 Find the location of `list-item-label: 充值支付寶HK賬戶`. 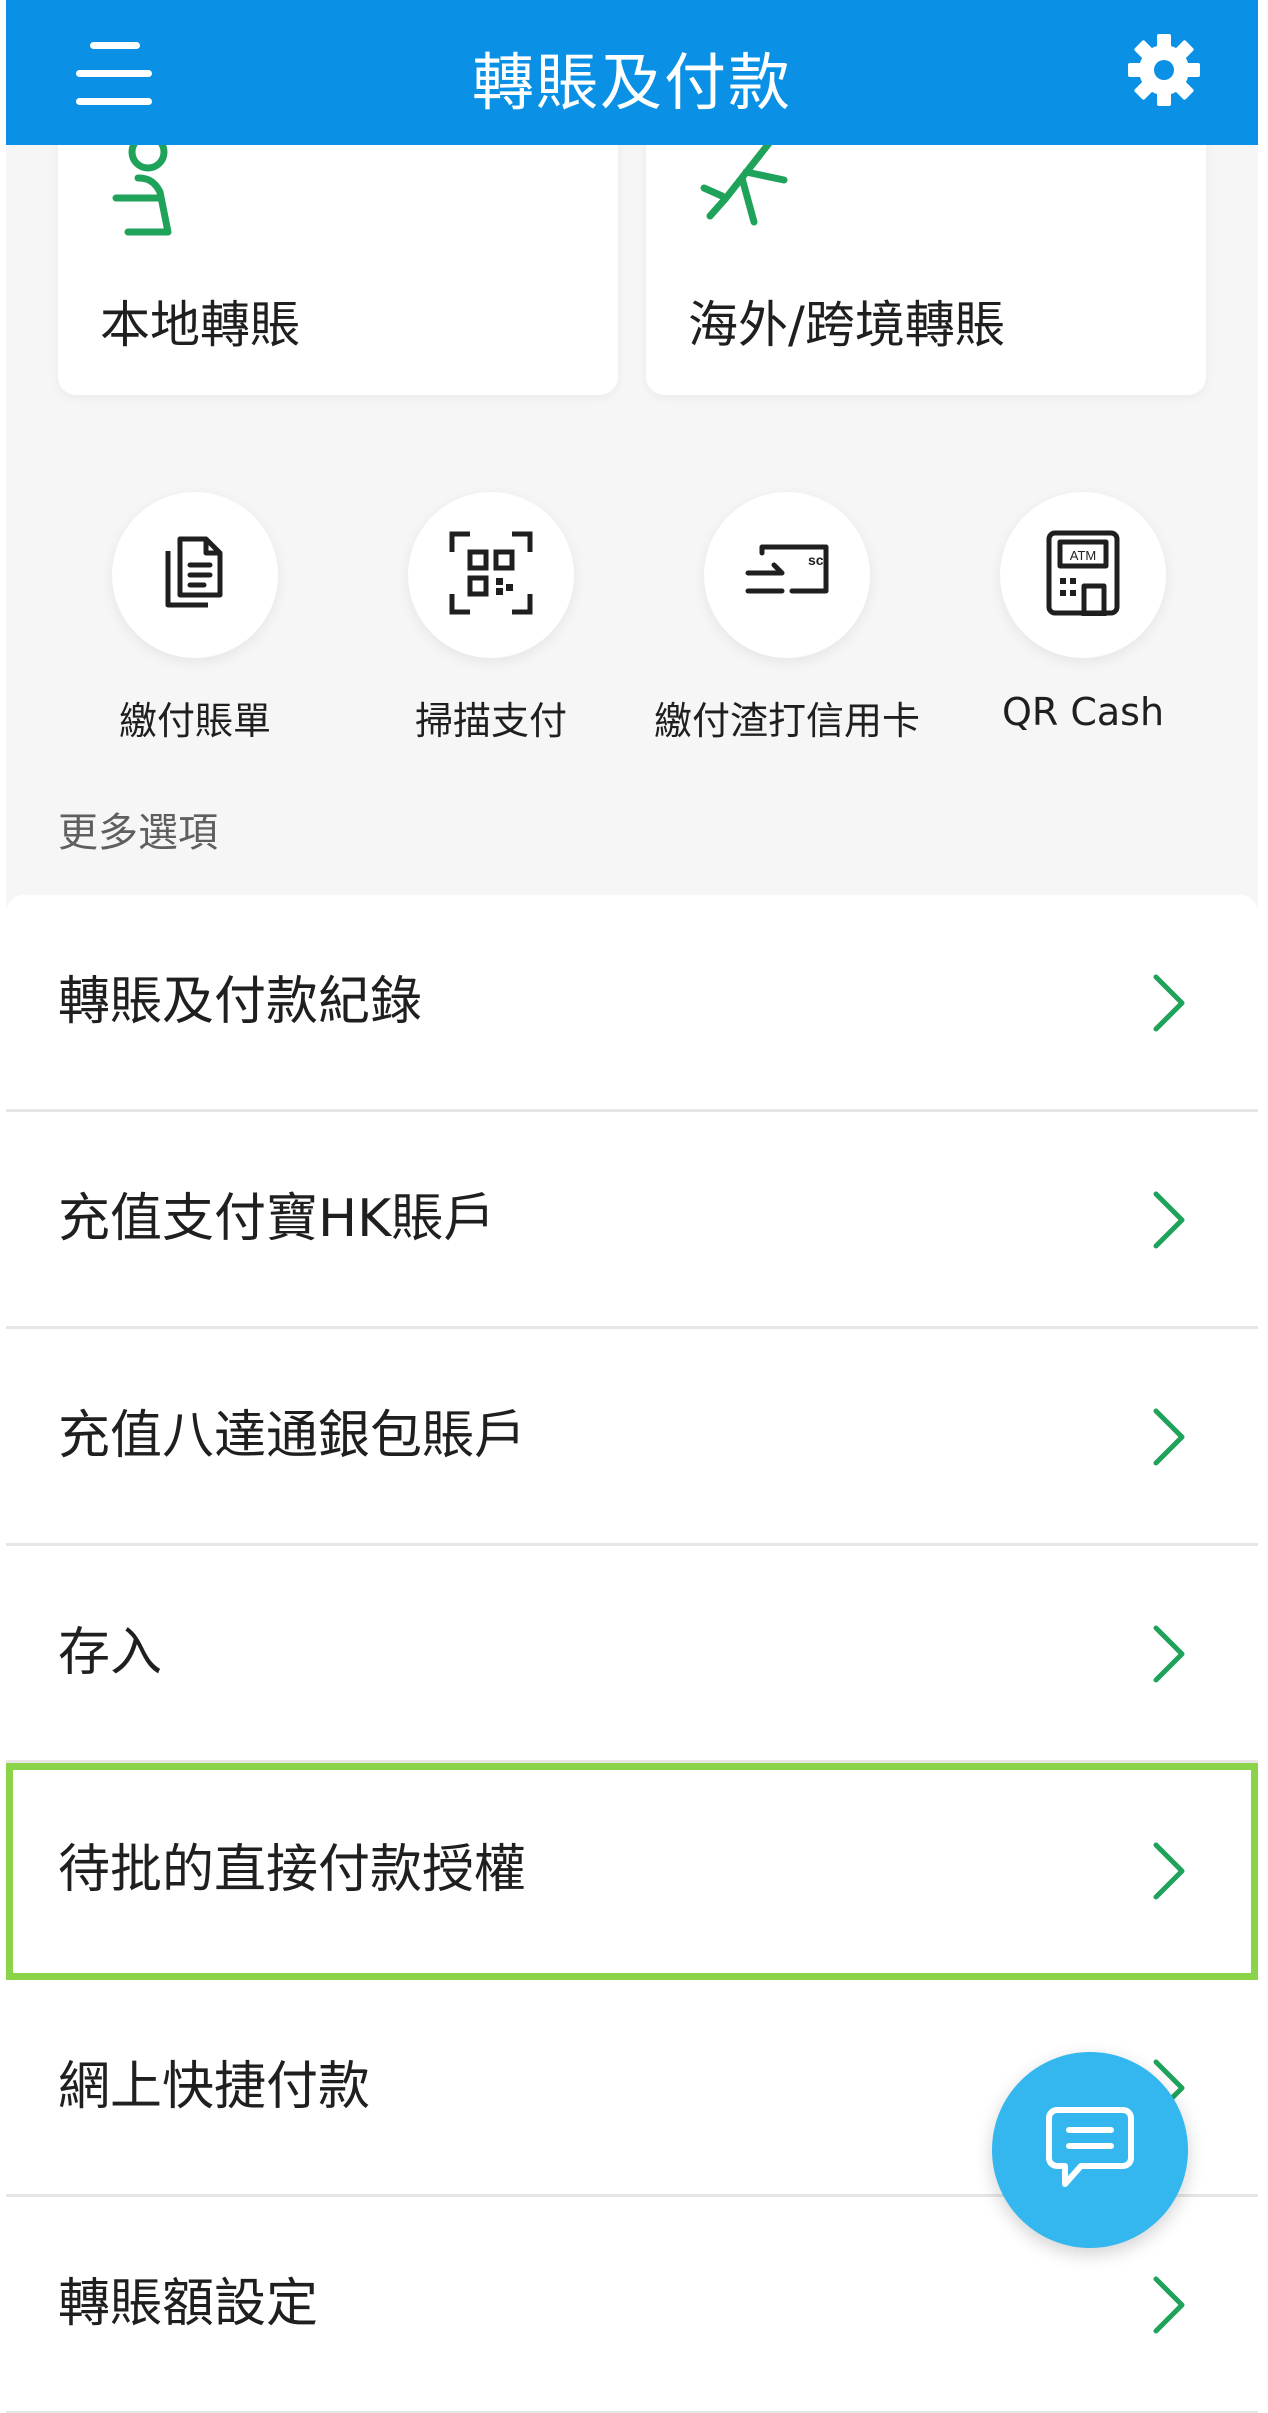

list-item-label: 充值支付寶HK賬戶 is located at coordinates (277, 1219).